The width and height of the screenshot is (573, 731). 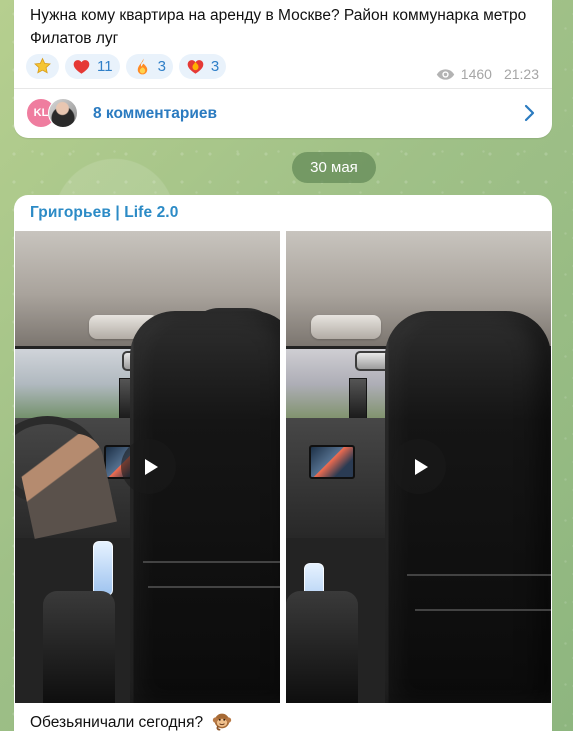 I want to click on comments-count-label: 8 комментариев, so click(x=155, y=113).